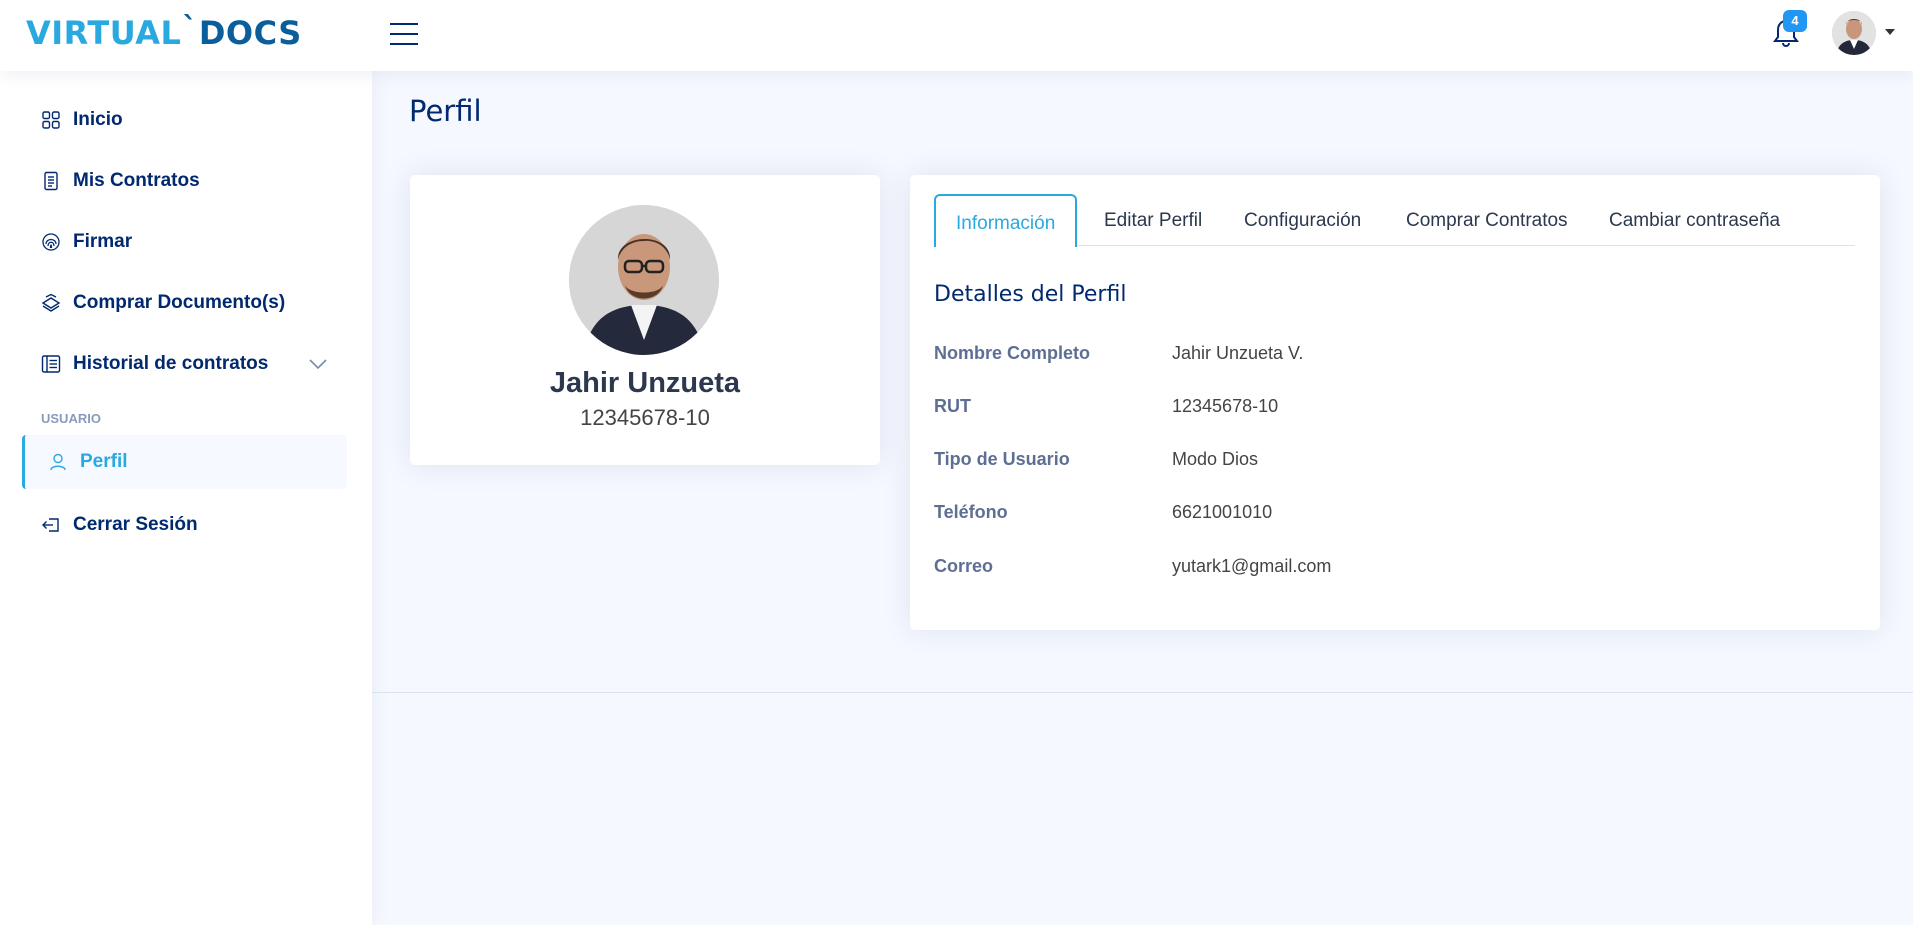  I want to click on detail-label: Tipo de Usuario, so click(1002, 459).